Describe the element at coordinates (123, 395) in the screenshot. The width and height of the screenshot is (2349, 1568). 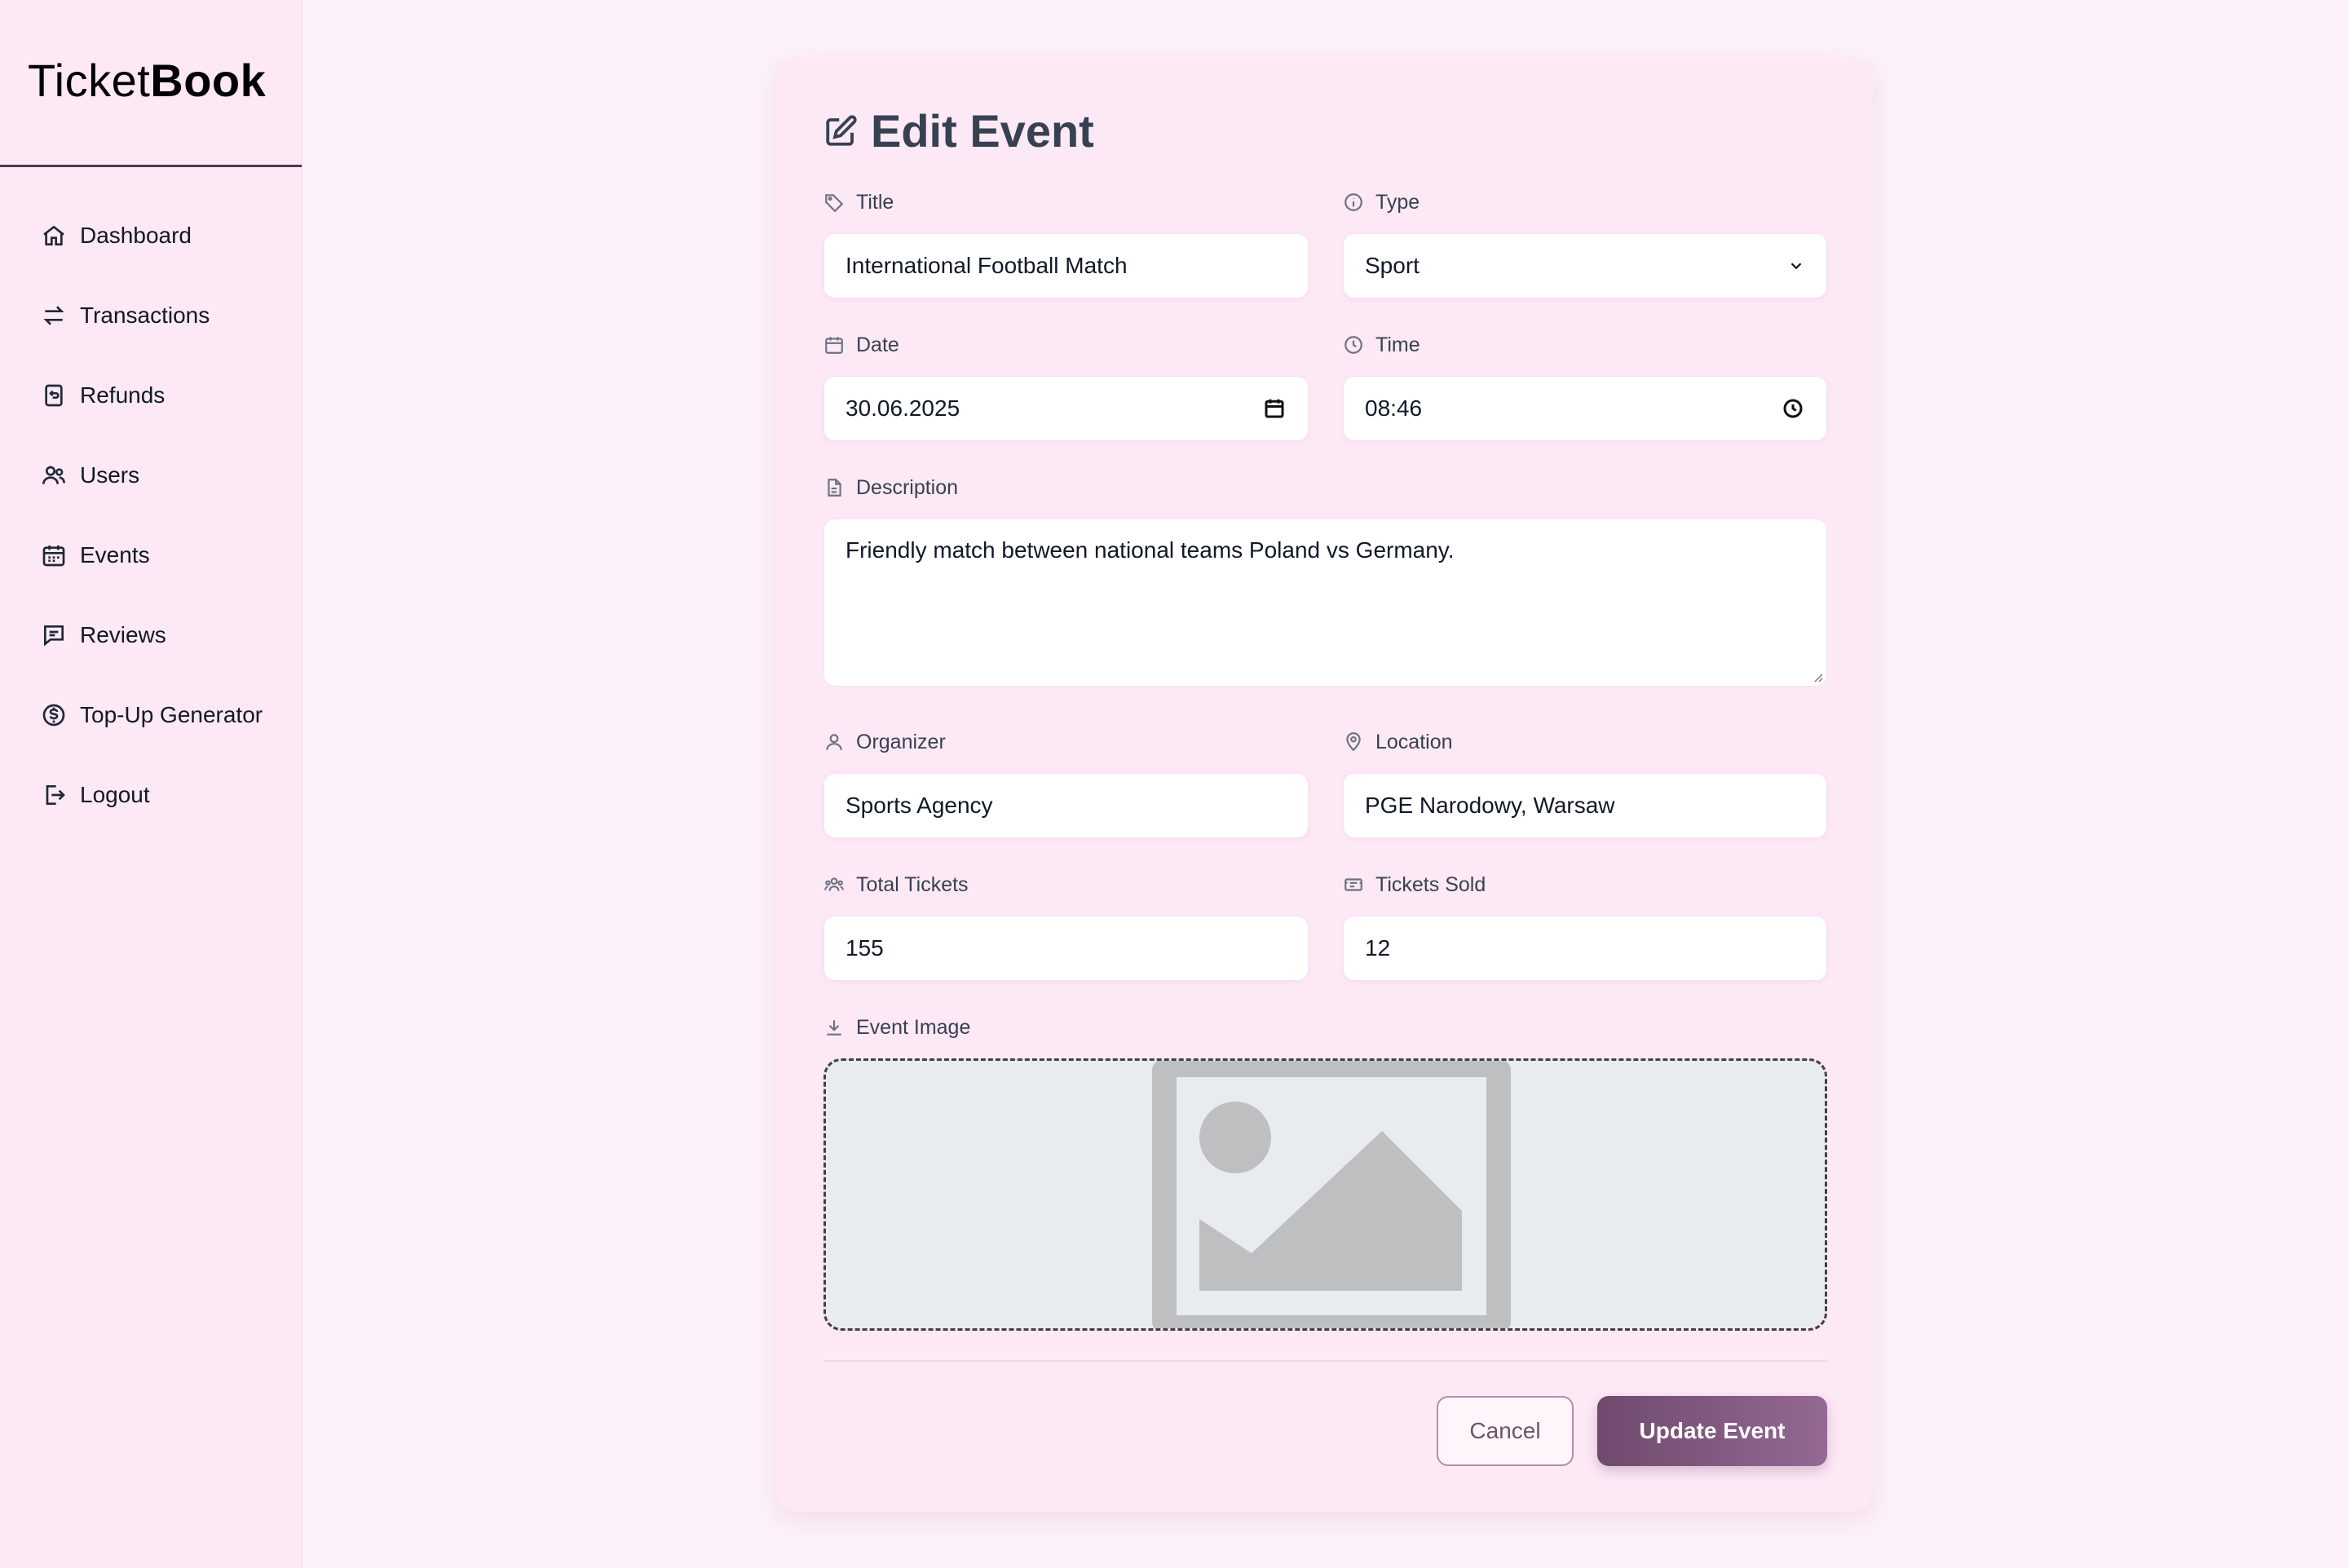
I see `sidebar-item-label: Refunds` at that location.